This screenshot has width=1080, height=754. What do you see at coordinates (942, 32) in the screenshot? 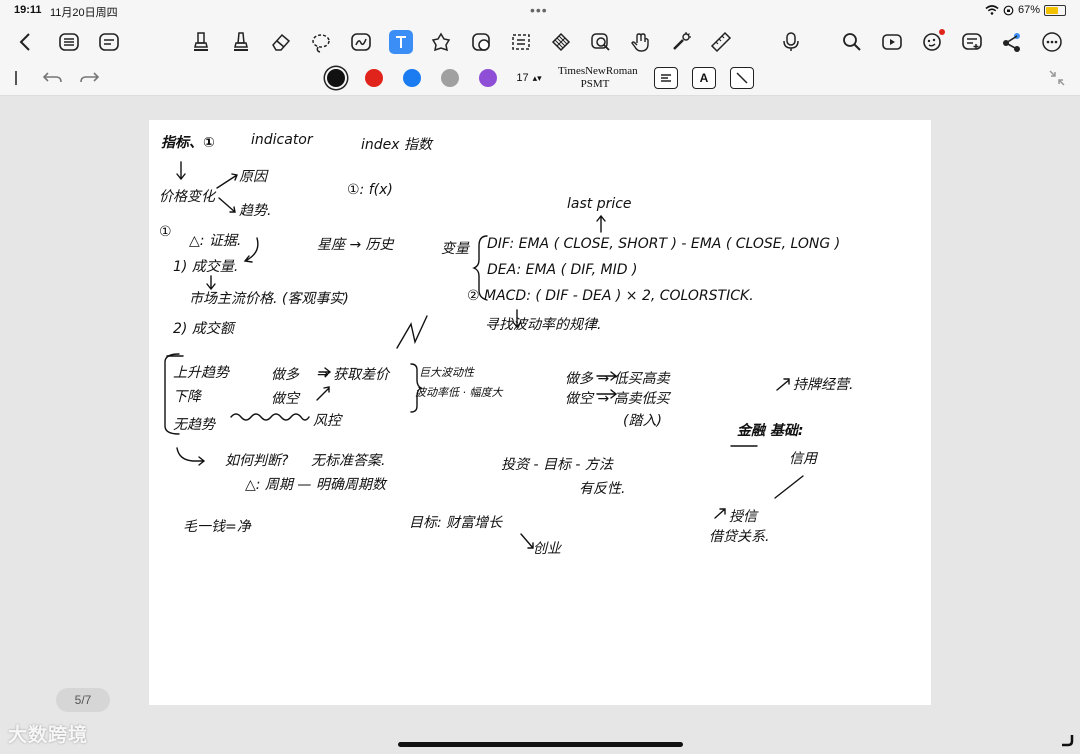
I see `notification-dot` at bounding box center [942, 32].